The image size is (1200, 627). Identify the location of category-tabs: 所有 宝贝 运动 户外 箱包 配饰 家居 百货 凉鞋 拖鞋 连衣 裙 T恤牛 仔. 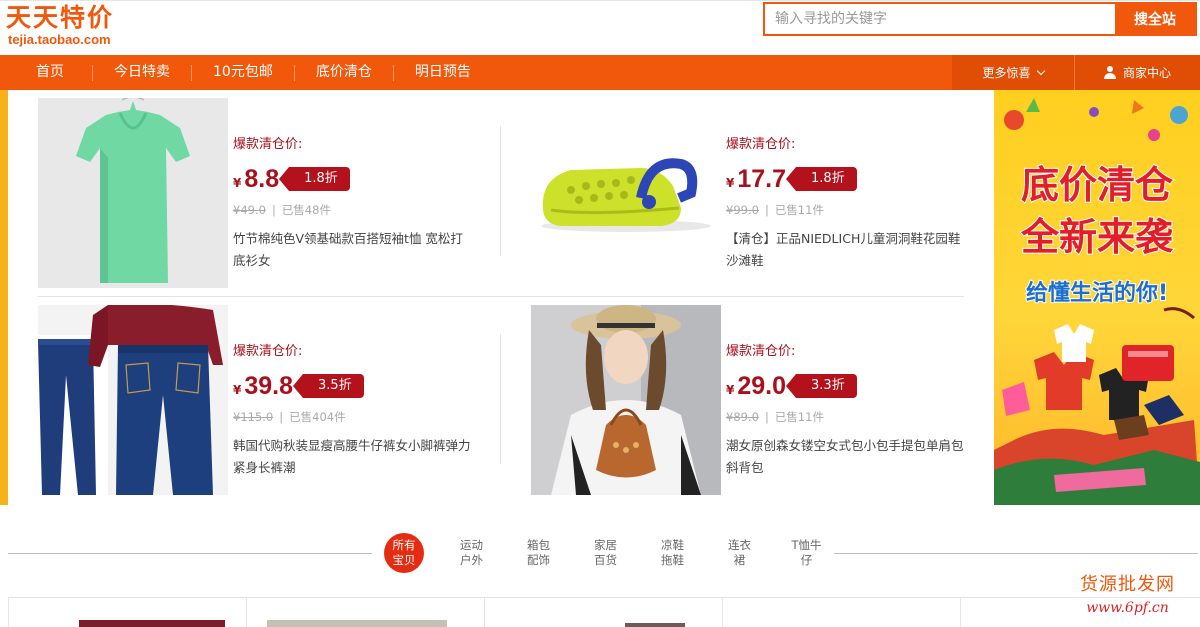
(612, 553).